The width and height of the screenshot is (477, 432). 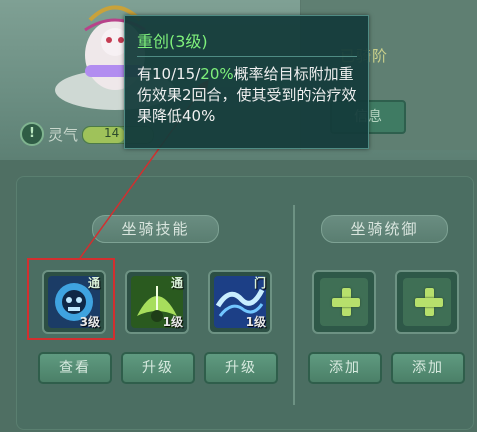 What do you see at coordinates (71, 299) in the screenshot?
I see `annotation-highlight-box` at bounding box center [71, 299].